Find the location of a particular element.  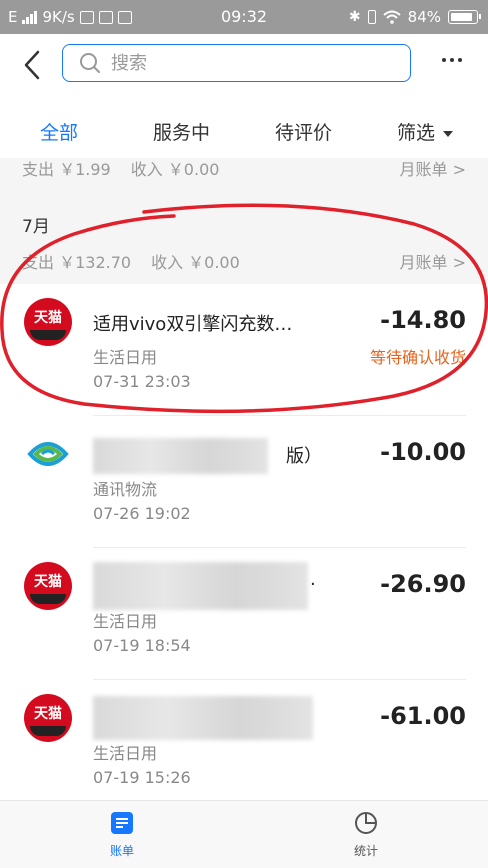

transaction-category: 通讯物流 is located at coordinates (125, 489).